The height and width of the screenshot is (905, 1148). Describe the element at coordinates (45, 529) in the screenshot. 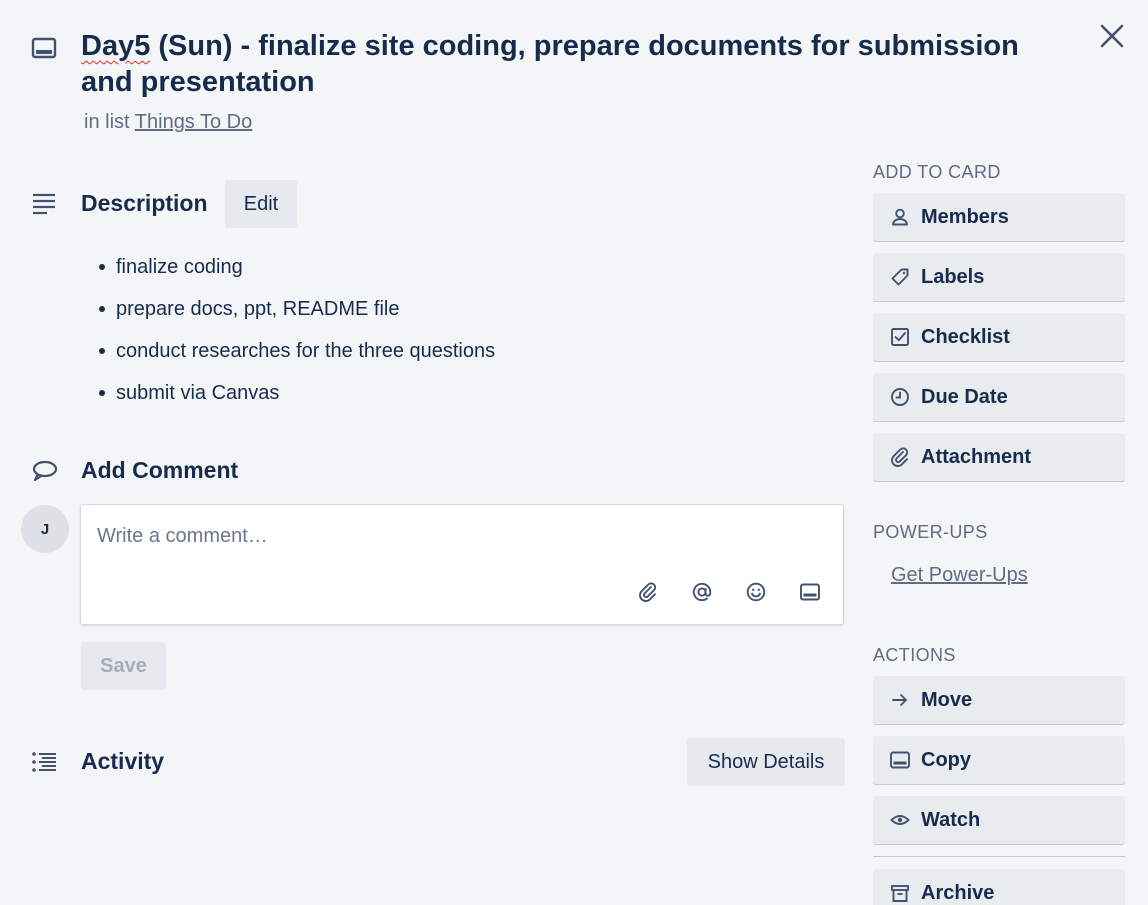

I see `avatar: J` at that location.